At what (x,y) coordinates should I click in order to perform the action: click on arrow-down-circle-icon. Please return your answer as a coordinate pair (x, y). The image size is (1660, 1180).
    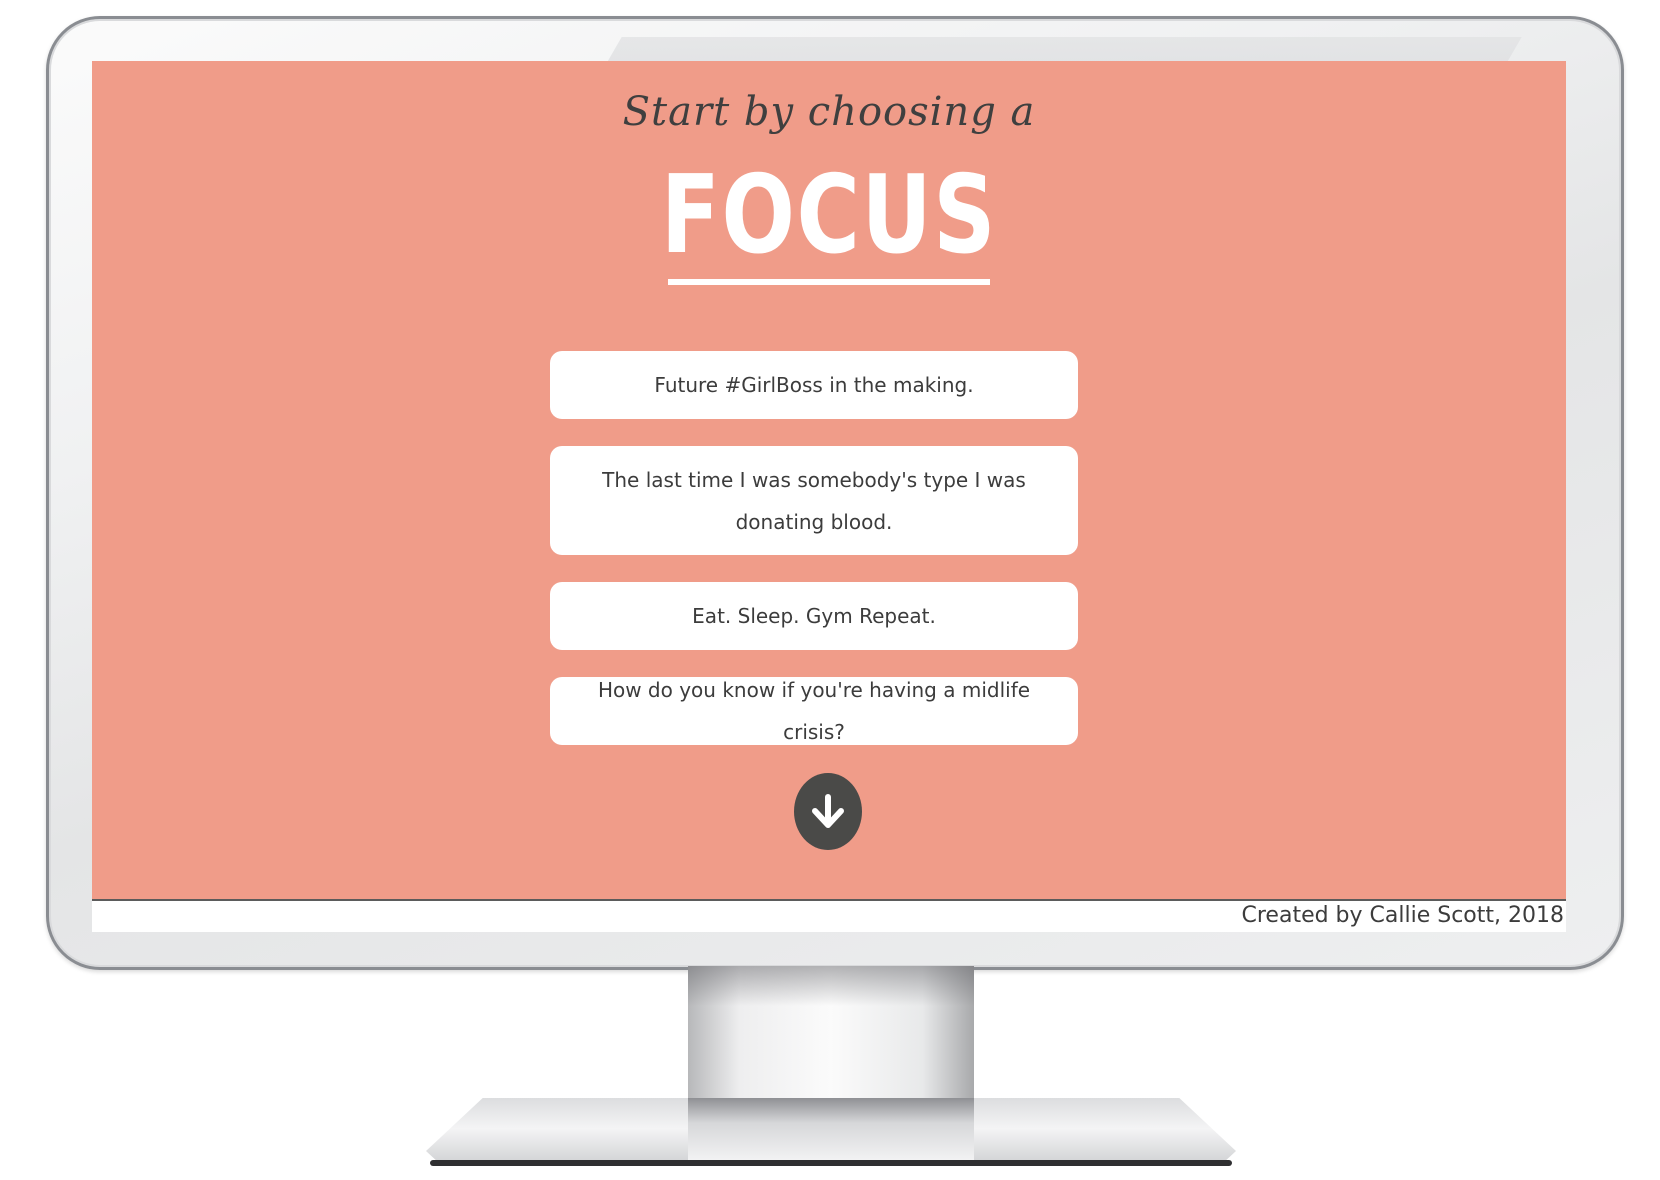
    Looking at the image, I should click on (828, 810).